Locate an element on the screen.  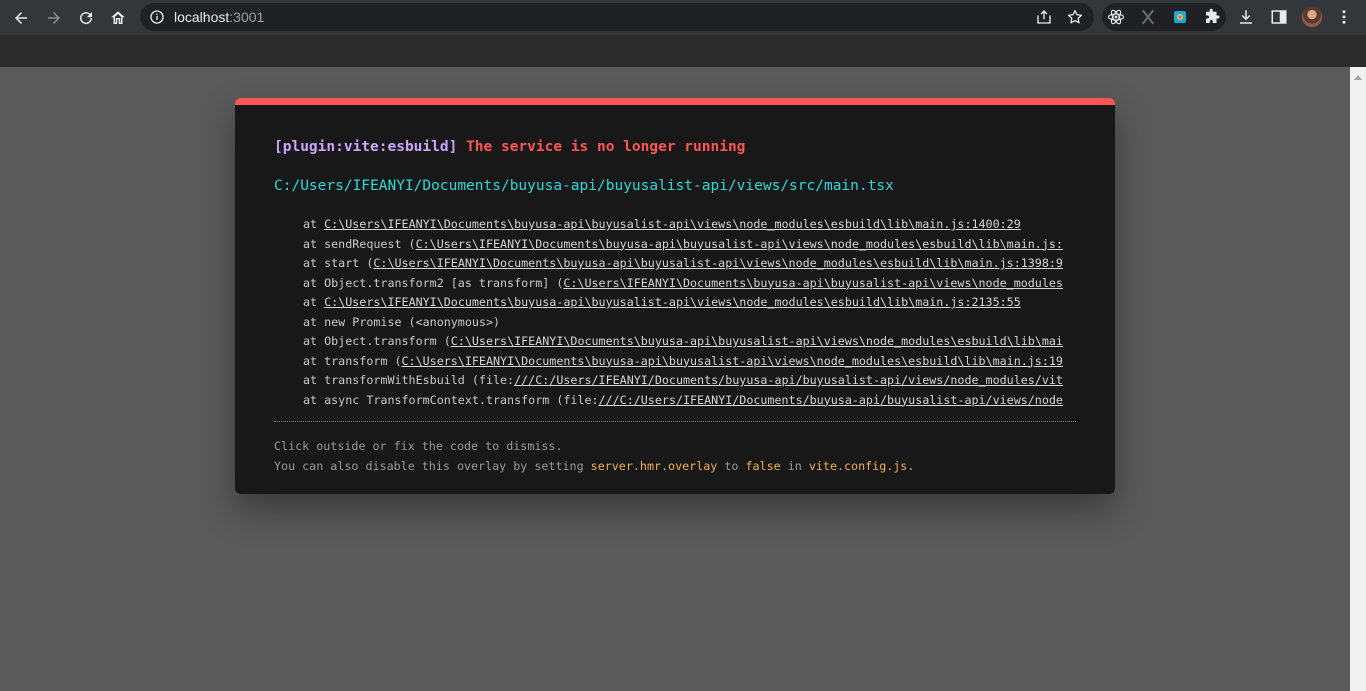
share-icon is located at coordinates (1044, 17).